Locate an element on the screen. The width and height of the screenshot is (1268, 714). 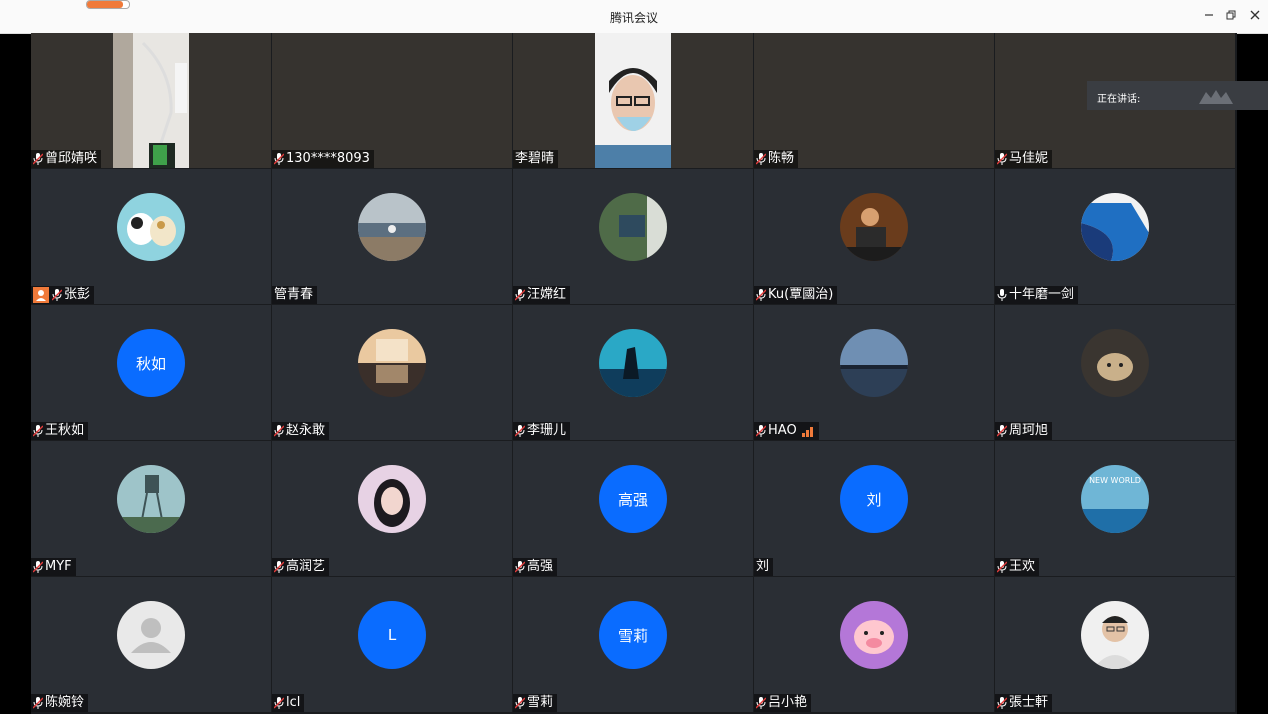
participant-name-tag: 李珊儿 is located at coordinates (542, 431).